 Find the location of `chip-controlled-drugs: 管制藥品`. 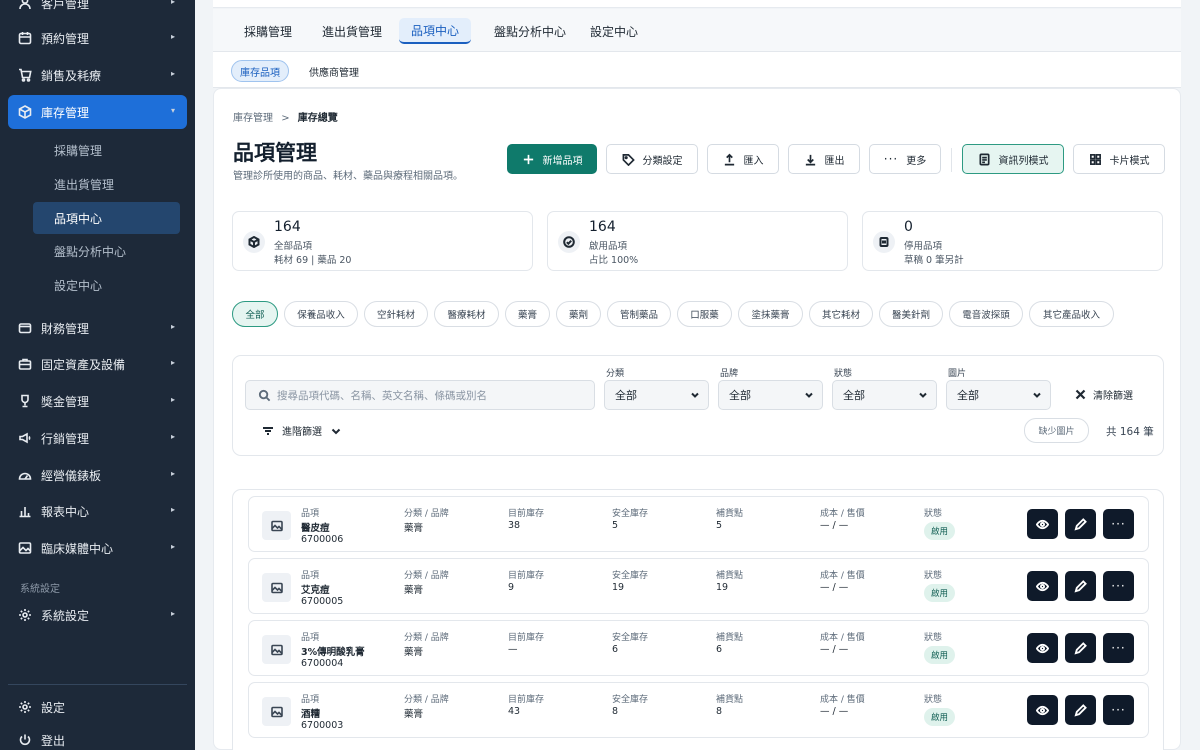

chip-controlled-drugs: 管制藥品 is located at coordinates (639, 314).